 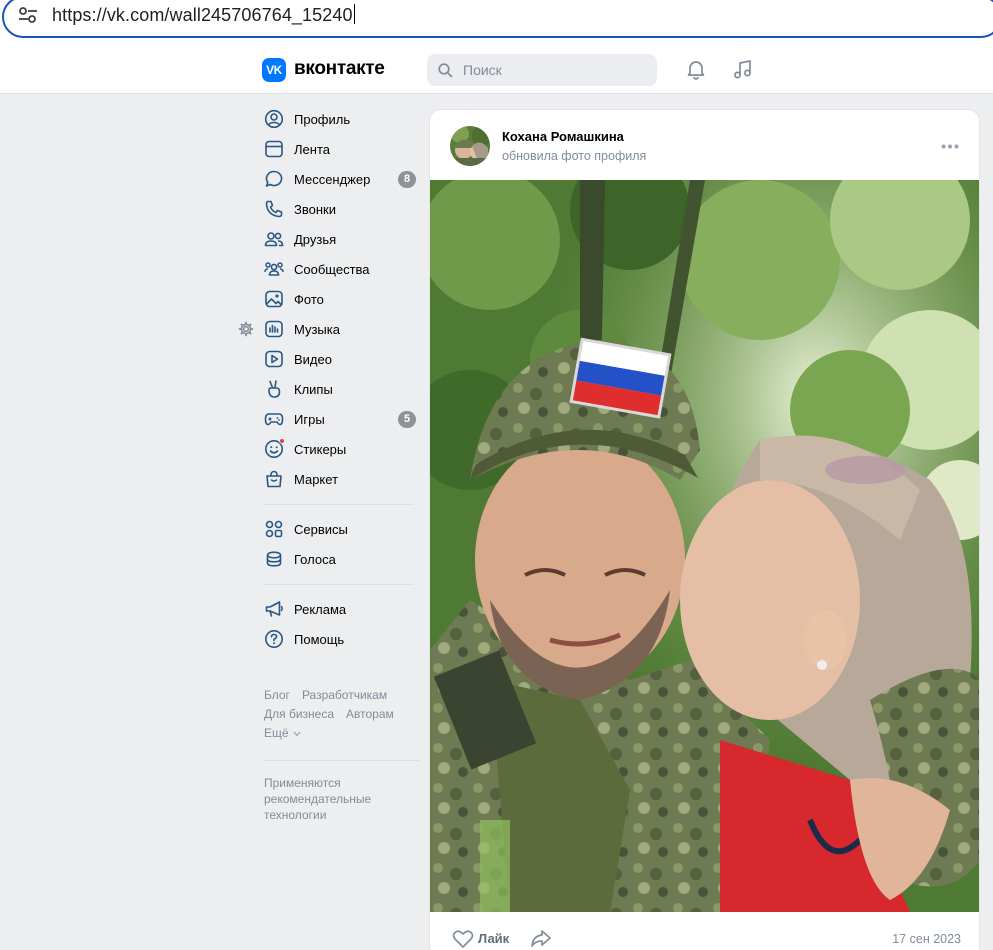 I want to click on sidebar-item-label: Реклама, so click(x=320, y=609).